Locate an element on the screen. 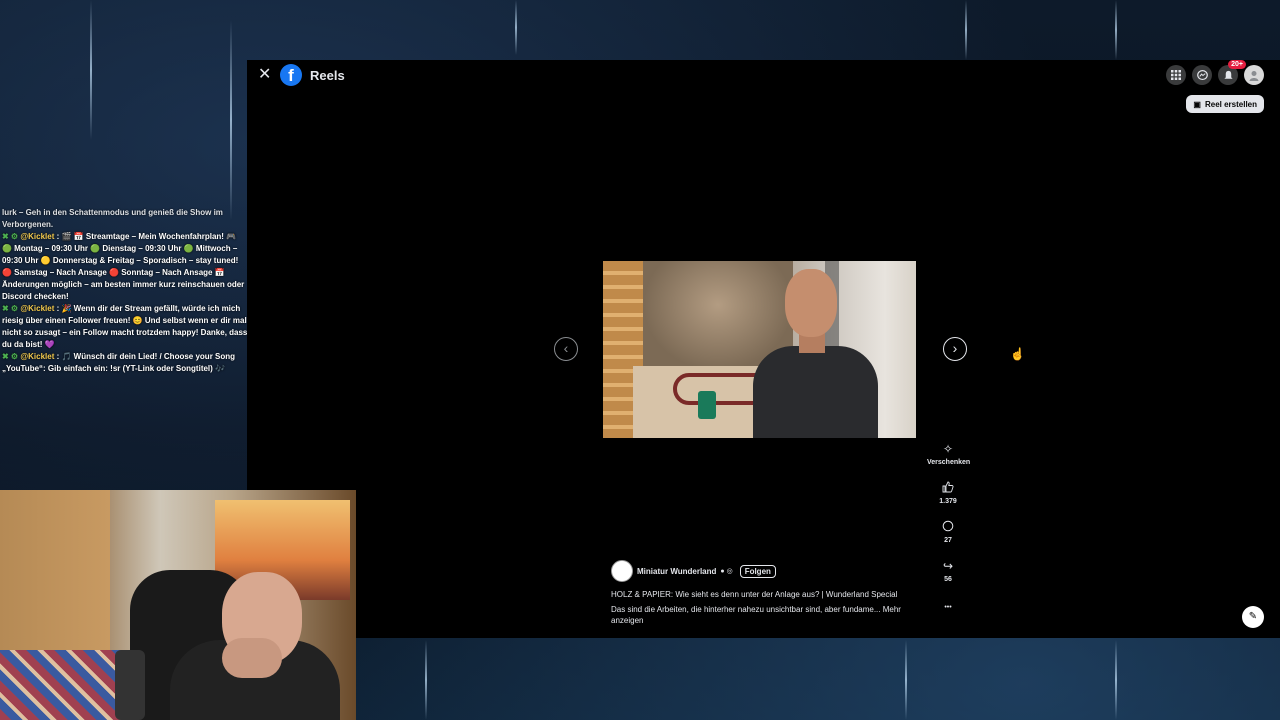 This screenshot has height=720, width=1280. notification-badge: 20+ is located at coordinates (1237, 64).